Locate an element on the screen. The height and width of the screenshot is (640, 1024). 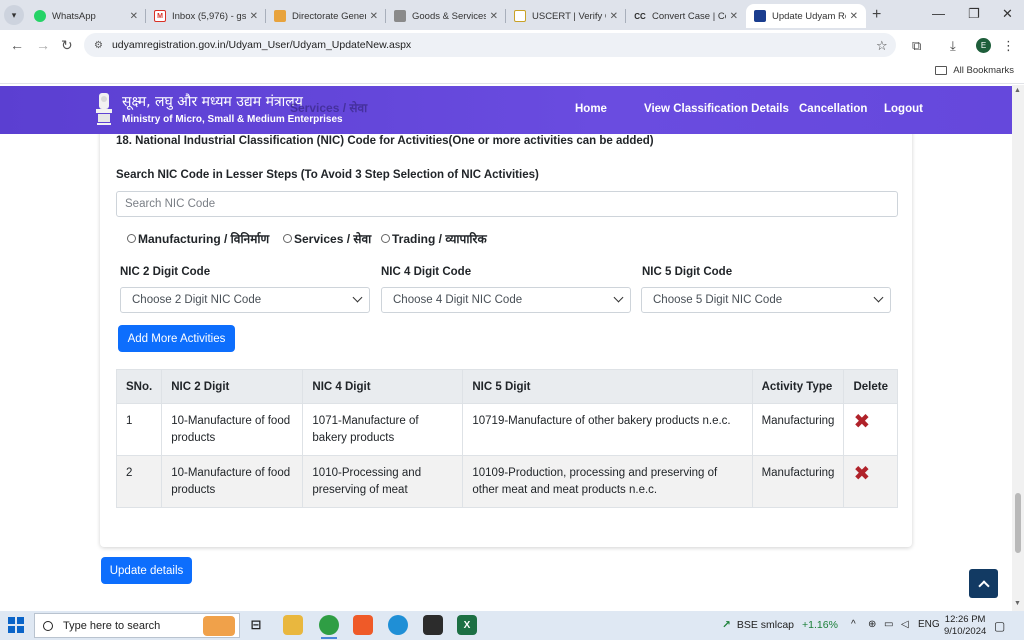
display-icon: ▭ is located at coordinates (888, 624).